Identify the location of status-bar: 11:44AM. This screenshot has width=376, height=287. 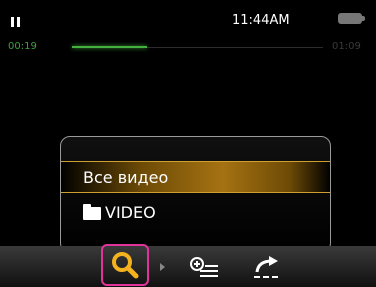
(188, 15).